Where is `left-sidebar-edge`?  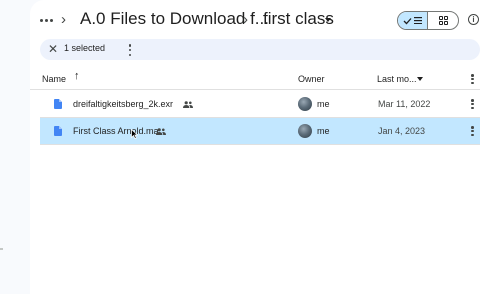
left-sidebar-edge is located at coordinates (15, 147).